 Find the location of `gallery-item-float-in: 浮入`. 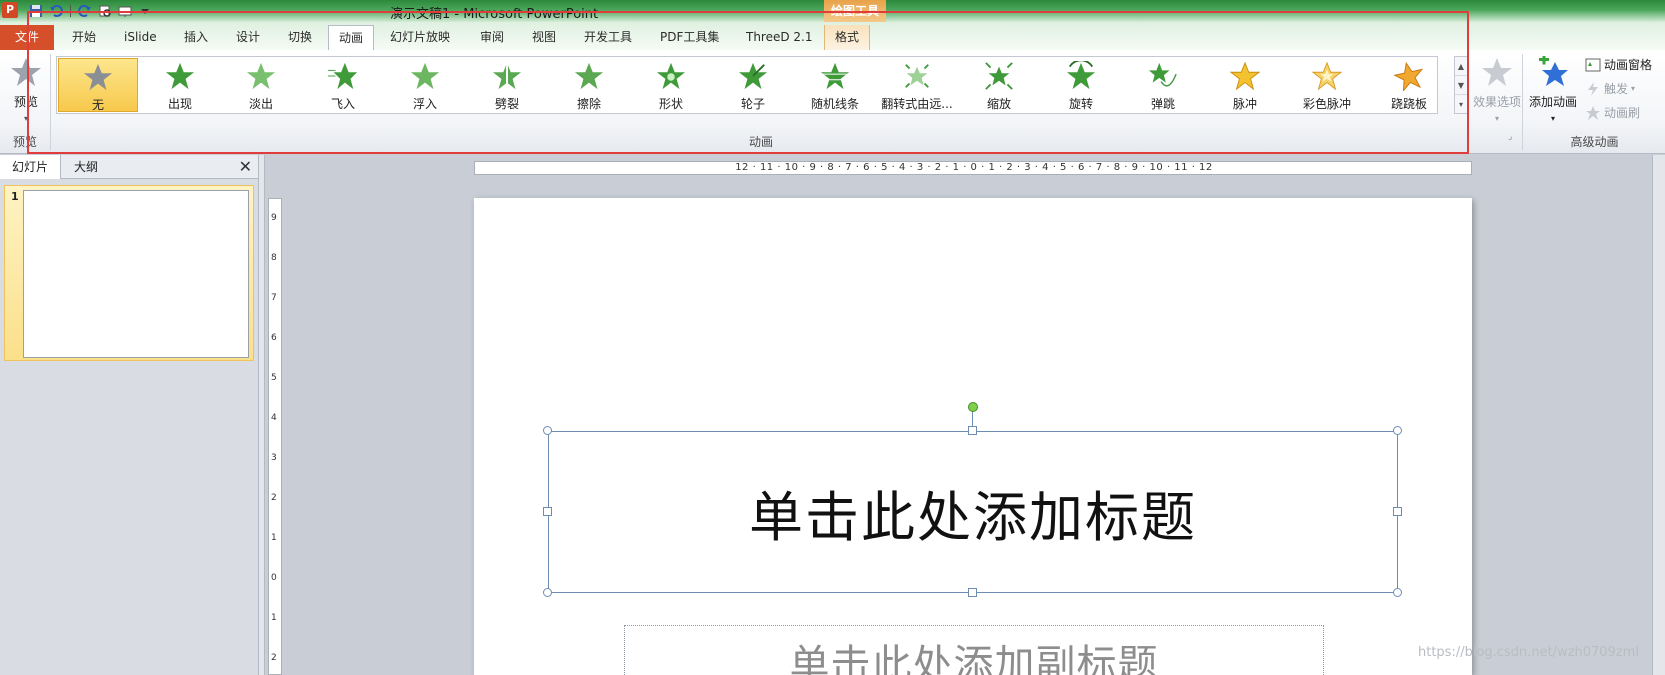

gallery-item-float-in: 浮入 is located at coordinates (425, 85).